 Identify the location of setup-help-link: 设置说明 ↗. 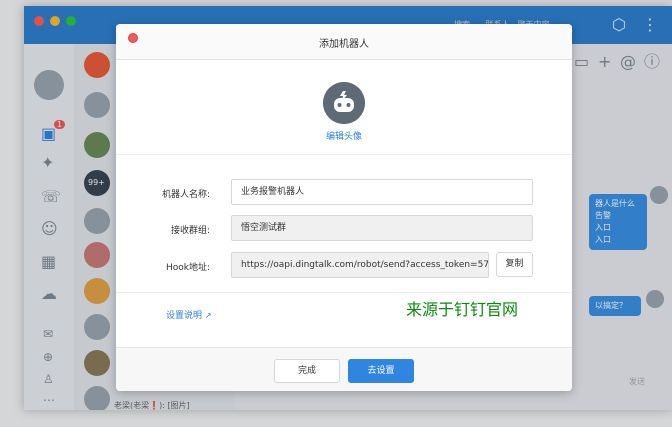
(189, 314).